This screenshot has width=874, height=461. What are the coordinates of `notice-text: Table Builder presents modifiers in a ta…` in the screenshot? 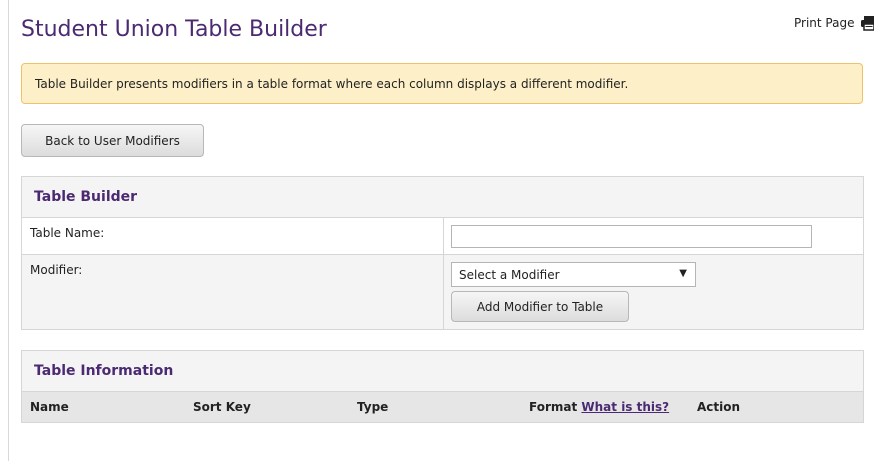 It's located at (332, 83).